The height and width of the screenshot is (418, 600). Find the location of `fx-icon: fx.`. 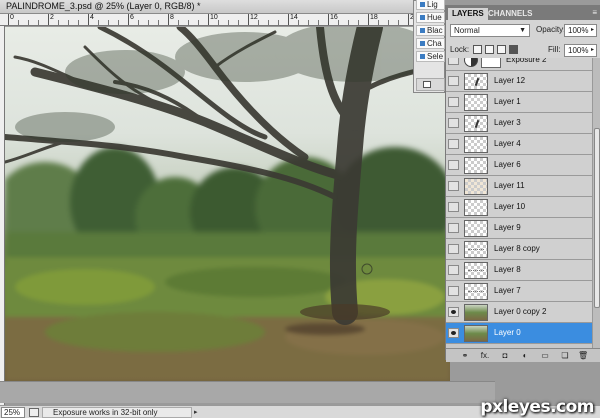

fx-icon: fx. is located at coordinates (485, 355).